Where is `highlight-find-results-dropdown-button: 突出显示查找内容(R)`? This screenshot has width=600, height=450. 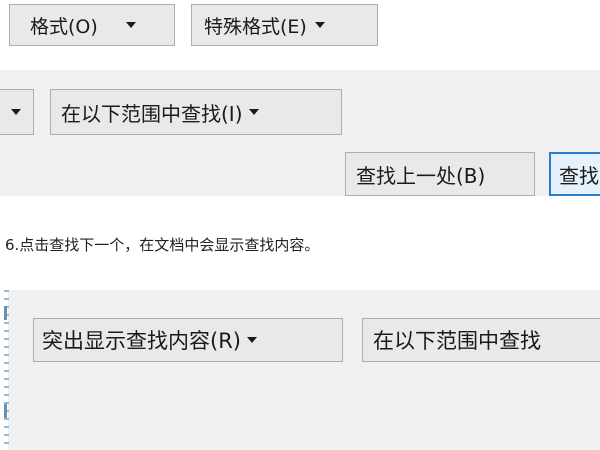
highlight-find-results-dropdown-button: 突出显示查找内容(R) is located at coordinates (188, 340).